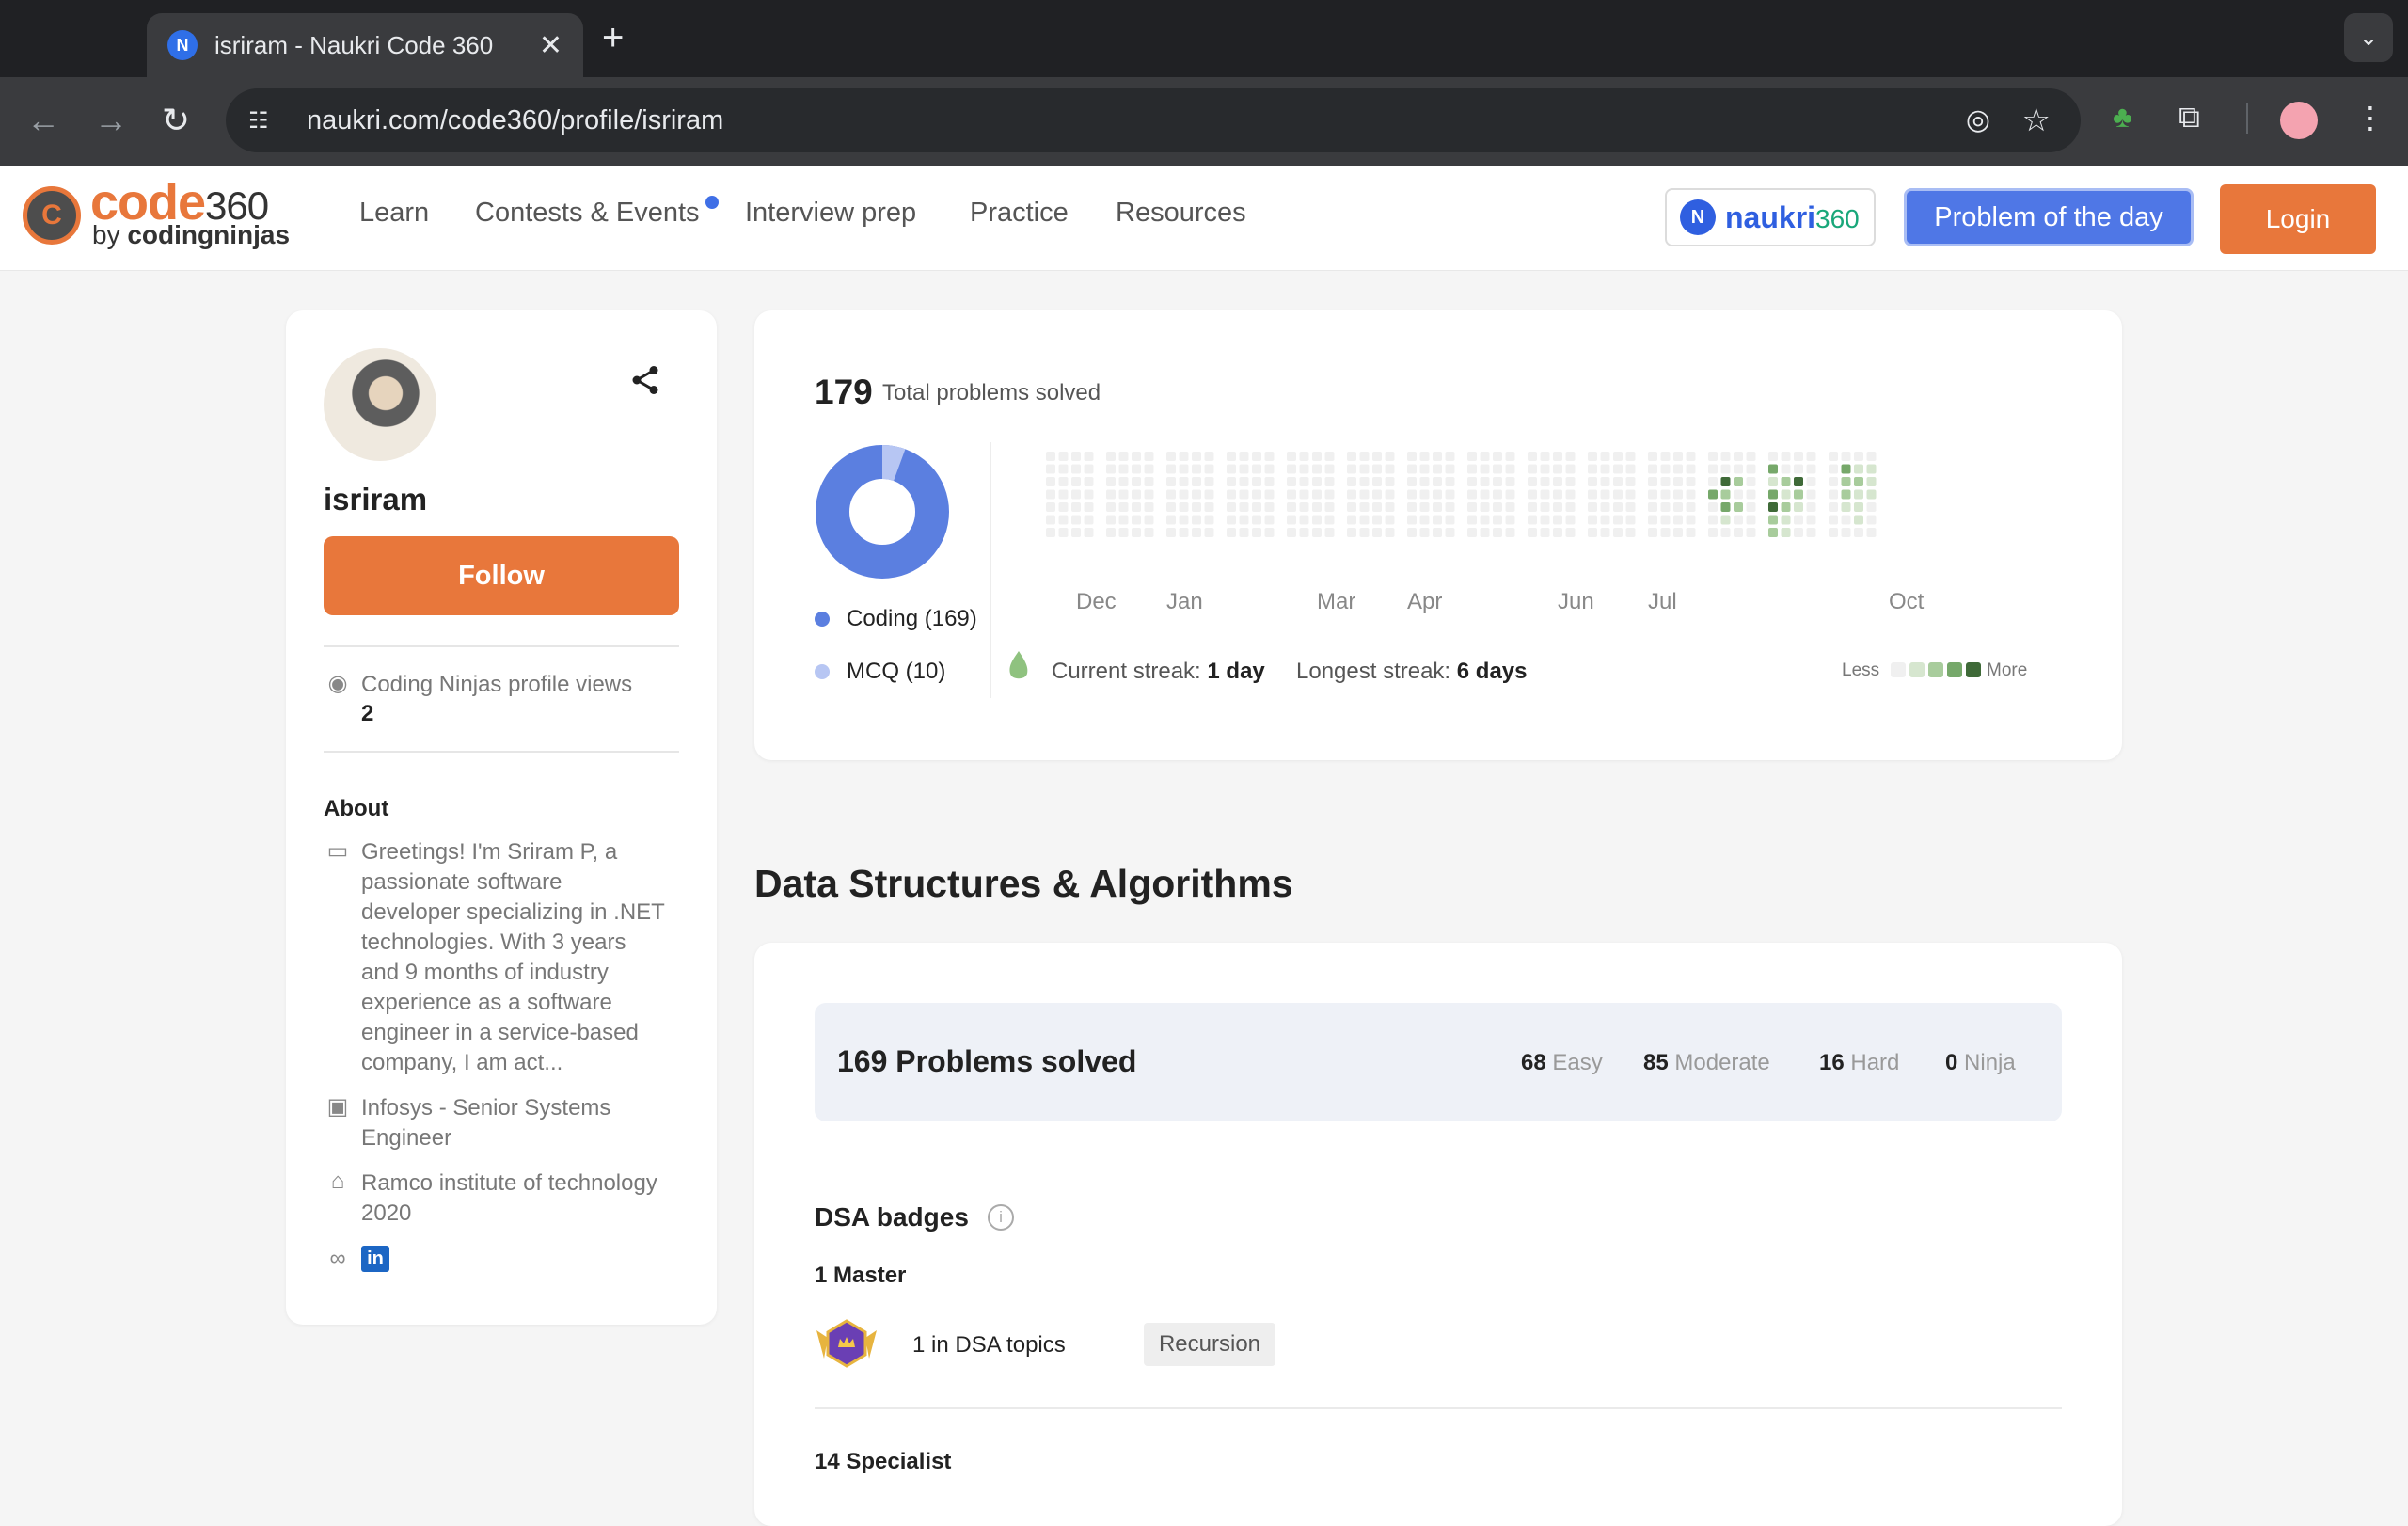 Image resolution: width=2408 pixels, height=1526 pixels. I want to click on username: isriram, so click(376, 499).